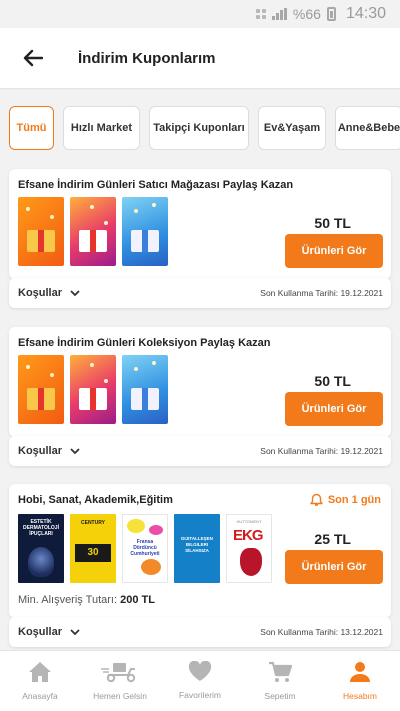 The height and width of the screenshot is (711, 400). I want to click on min-spend-value: 200 TL, so click(137, 600).